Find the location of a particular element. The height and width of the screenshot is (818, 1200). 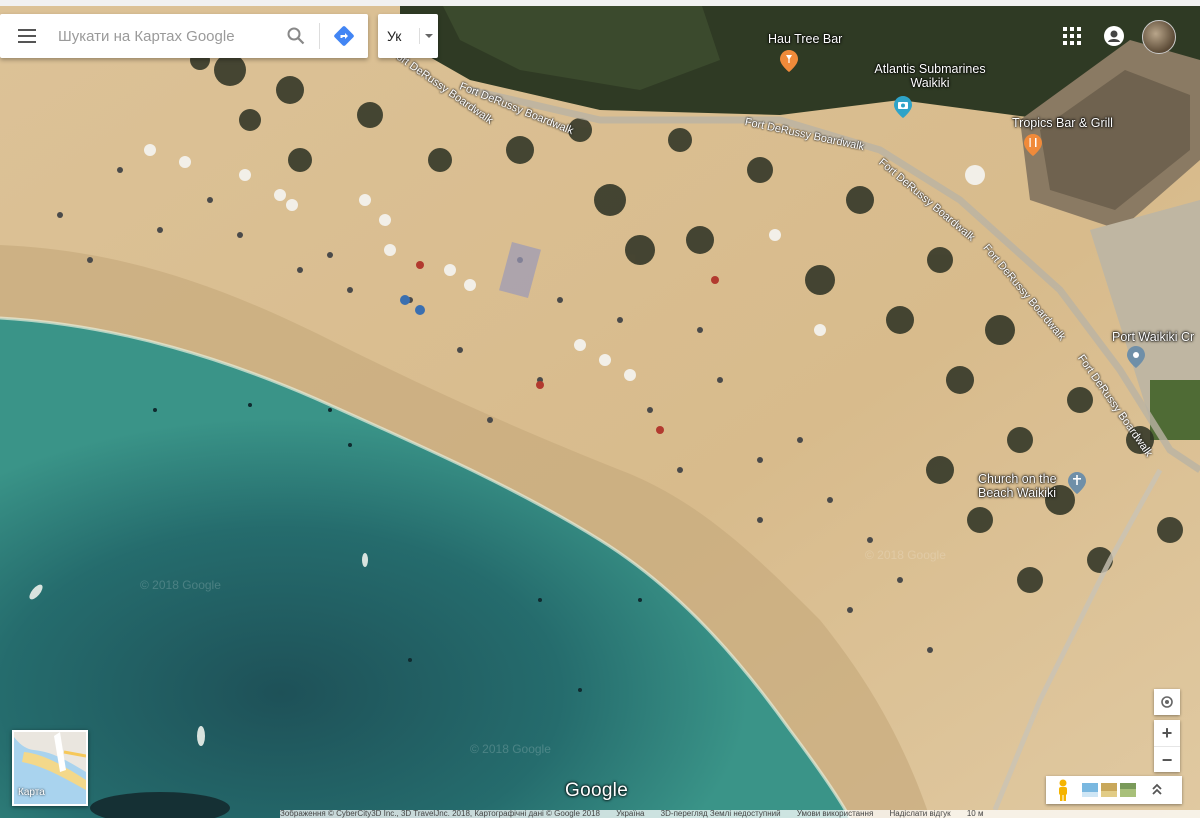

minus-icon: − is located at coordinates (1167, 759).